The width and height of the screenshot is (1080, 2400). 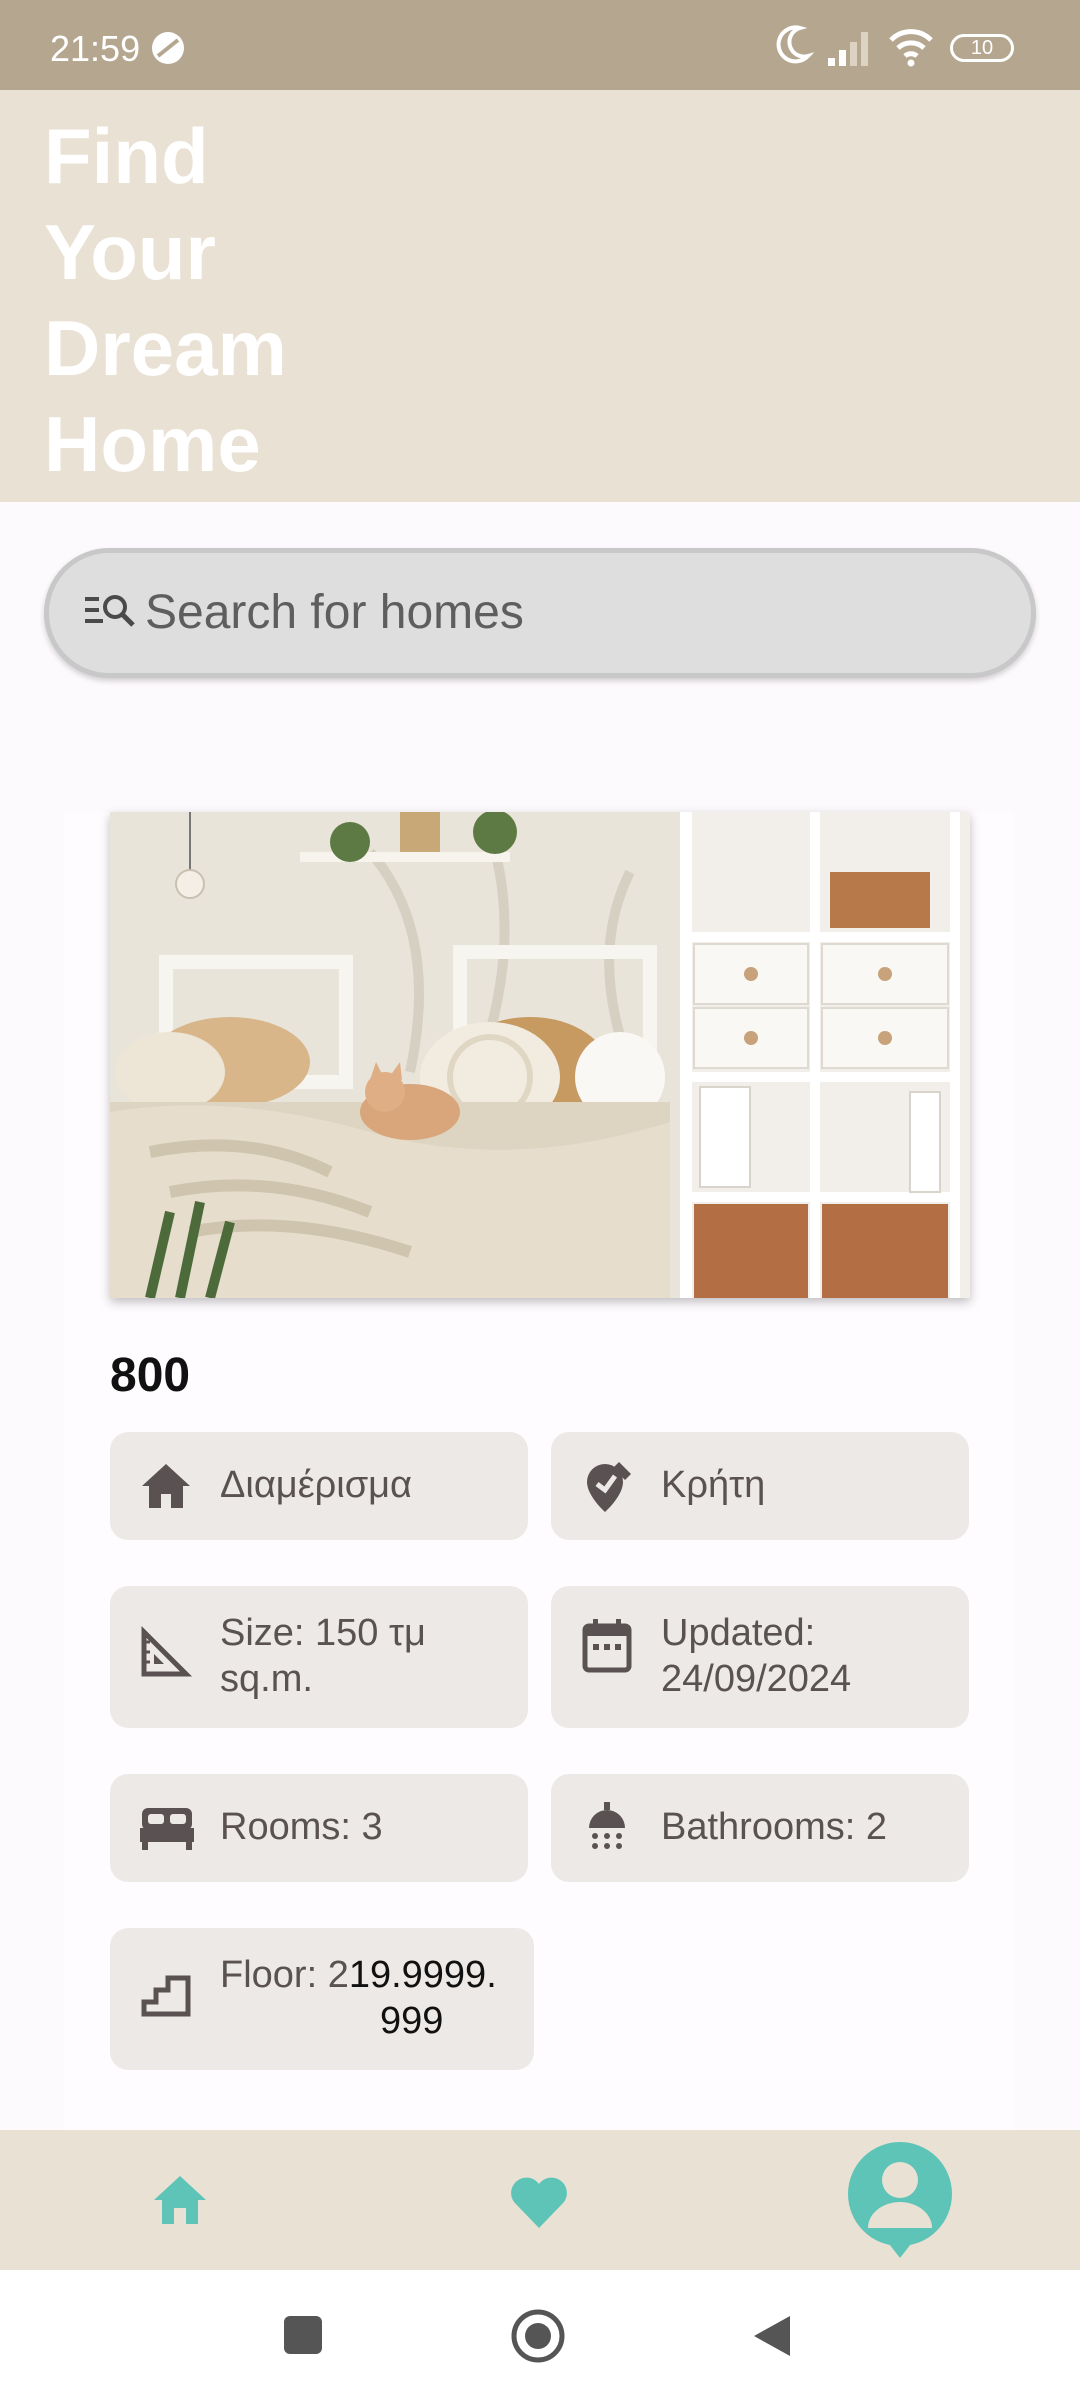 What do you see at coordinates (110, 611) in the screenshot?
I see `search-icon` at bounding box center [110, 611].